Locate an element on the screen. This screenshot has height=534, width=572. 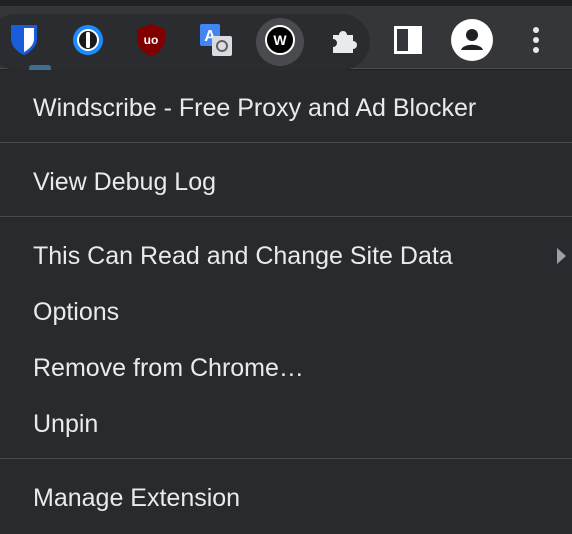
svg-text: W is located at coordinates (280, 40).